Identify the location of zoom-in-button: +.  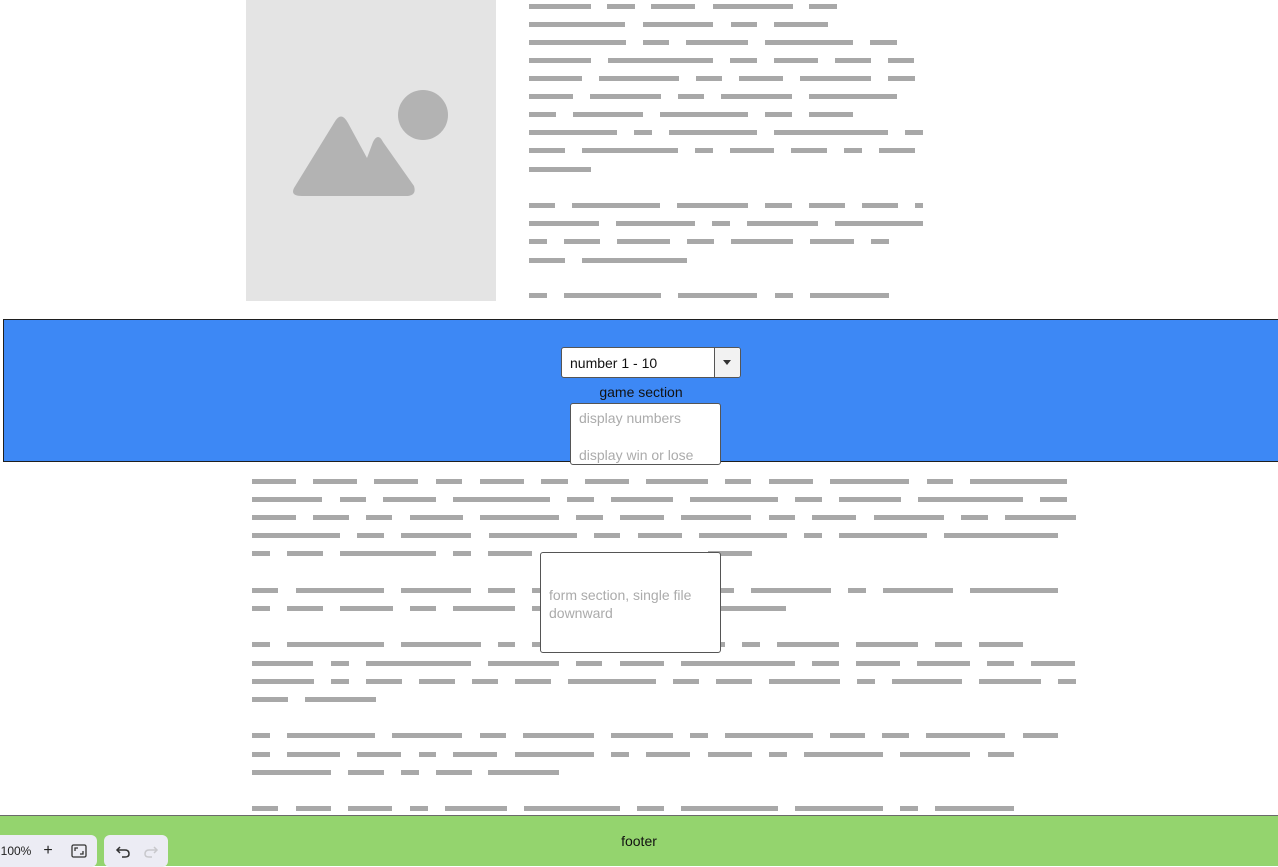
(48, 851).